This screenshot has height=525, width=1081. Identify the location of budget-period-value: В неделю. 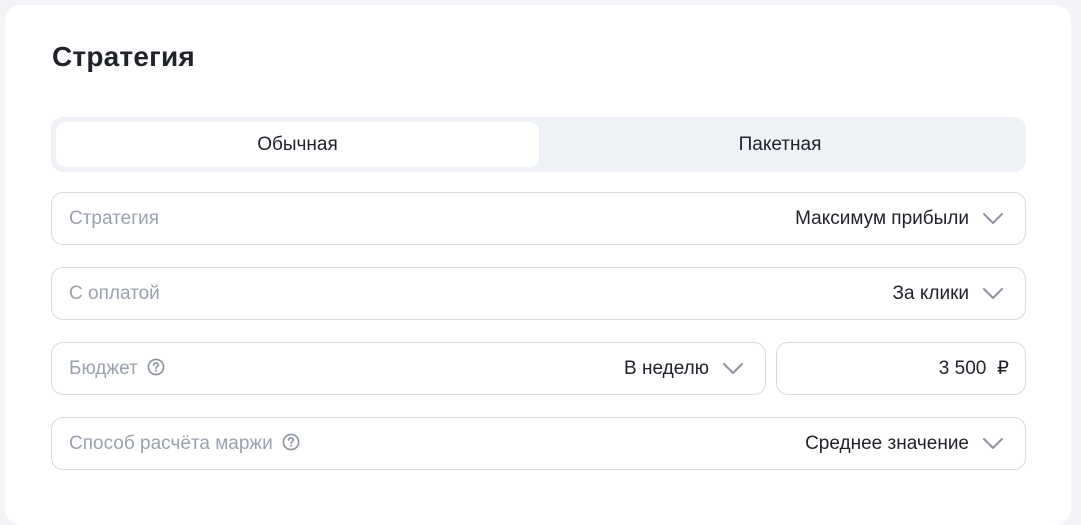
(666, 368).